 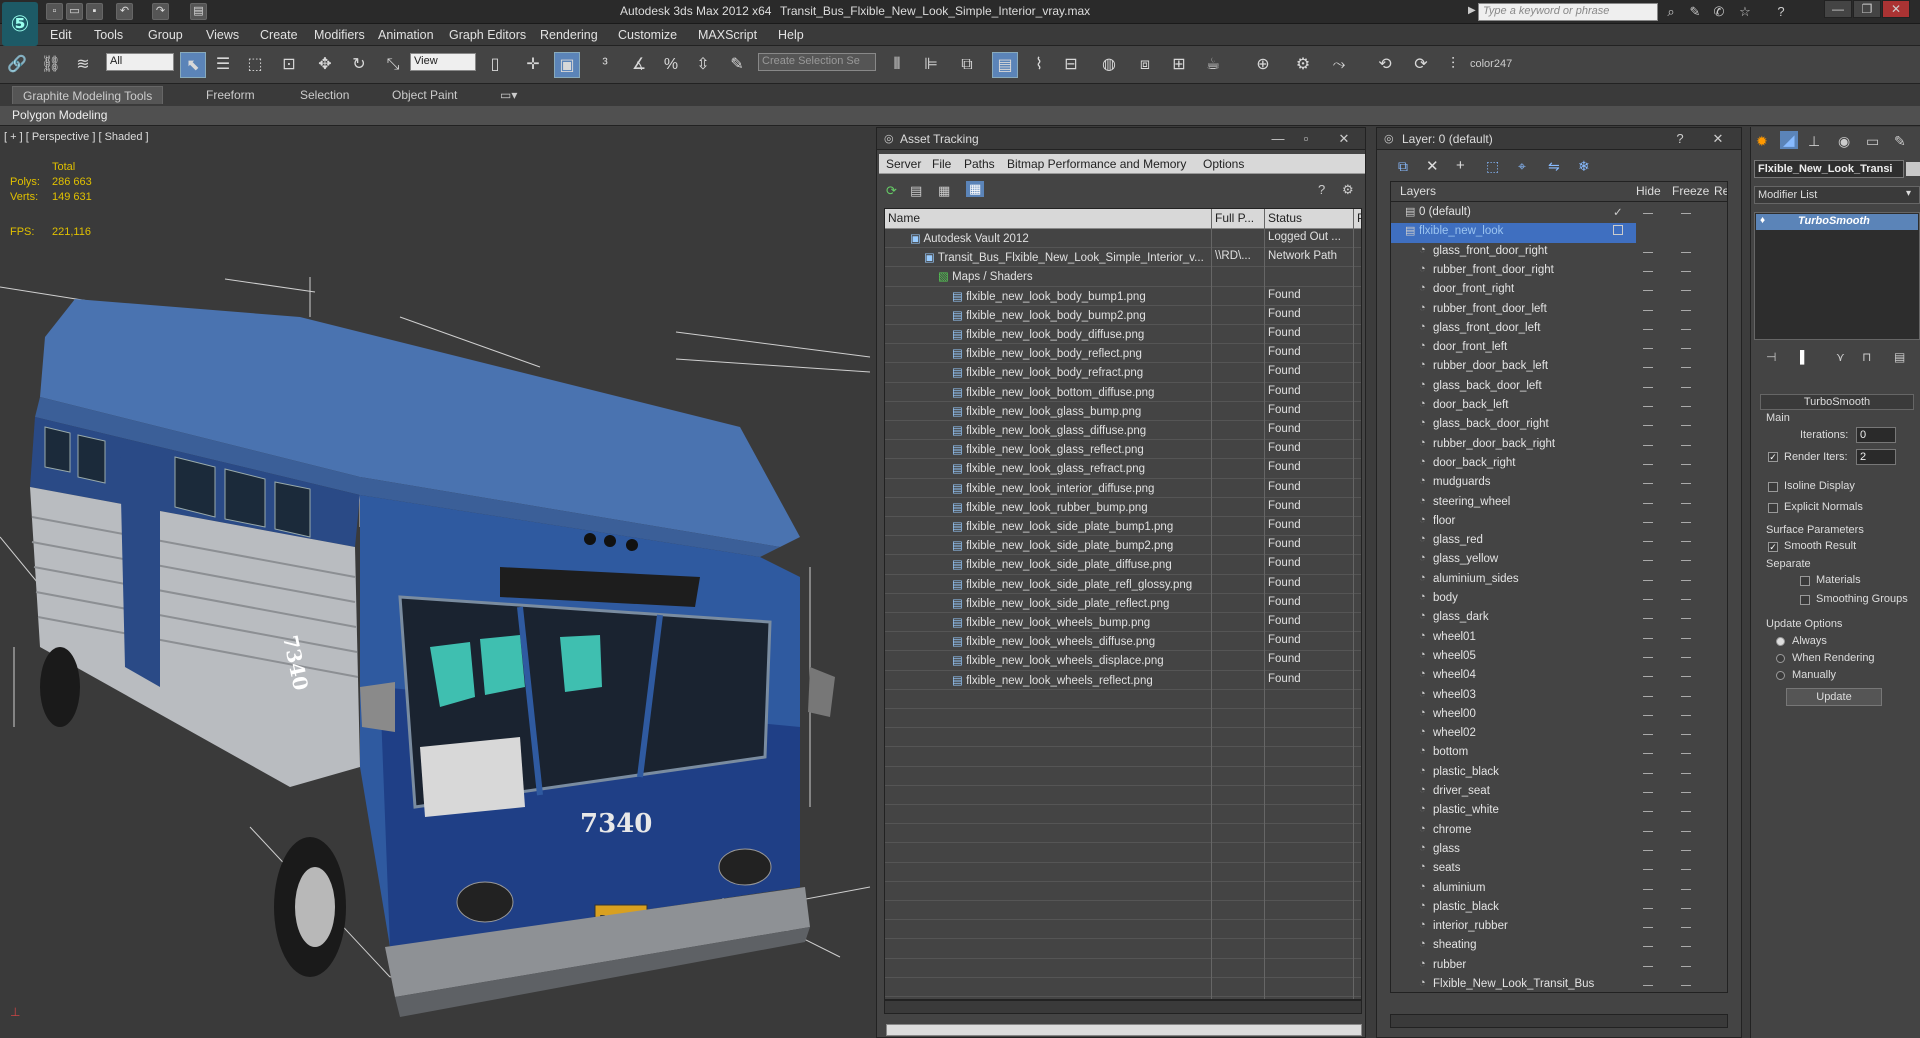 I want to click on asset-minimize-button: —, so click(x=1278, y=139).